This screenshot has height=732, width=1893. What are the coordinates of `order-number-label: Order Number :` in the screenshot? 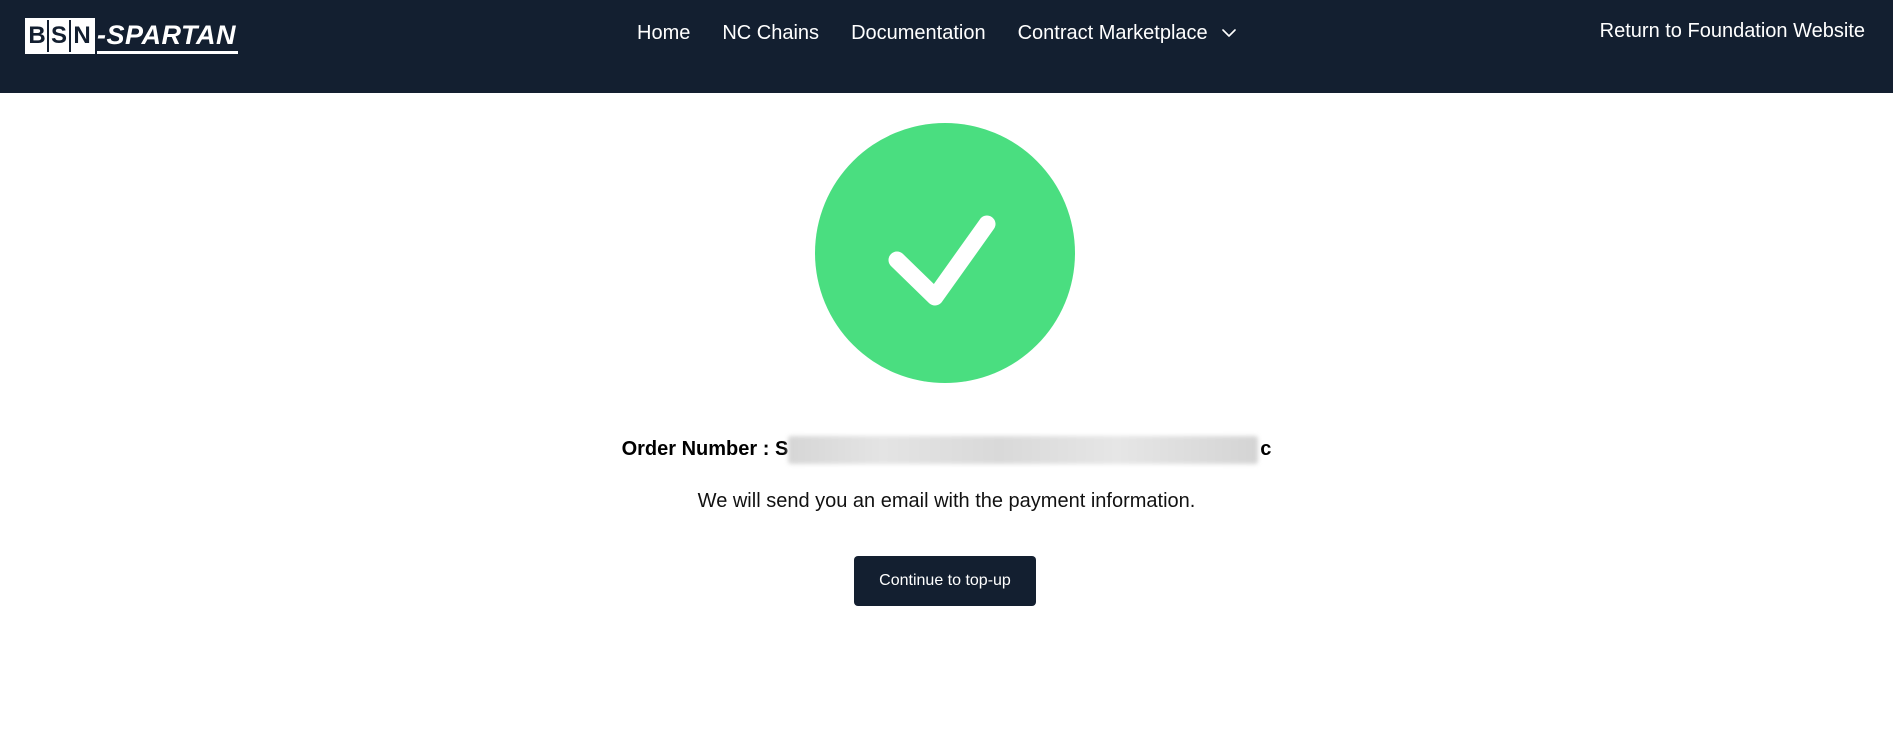 It's located at (698, 449).